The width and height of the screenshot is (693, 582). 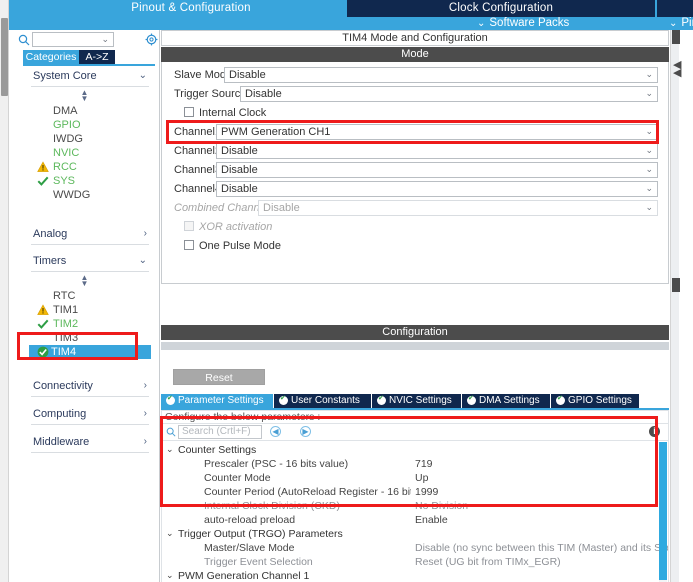 I want to click on category-group-connectivity: Connectivity ›, so click(x=90, y=387).